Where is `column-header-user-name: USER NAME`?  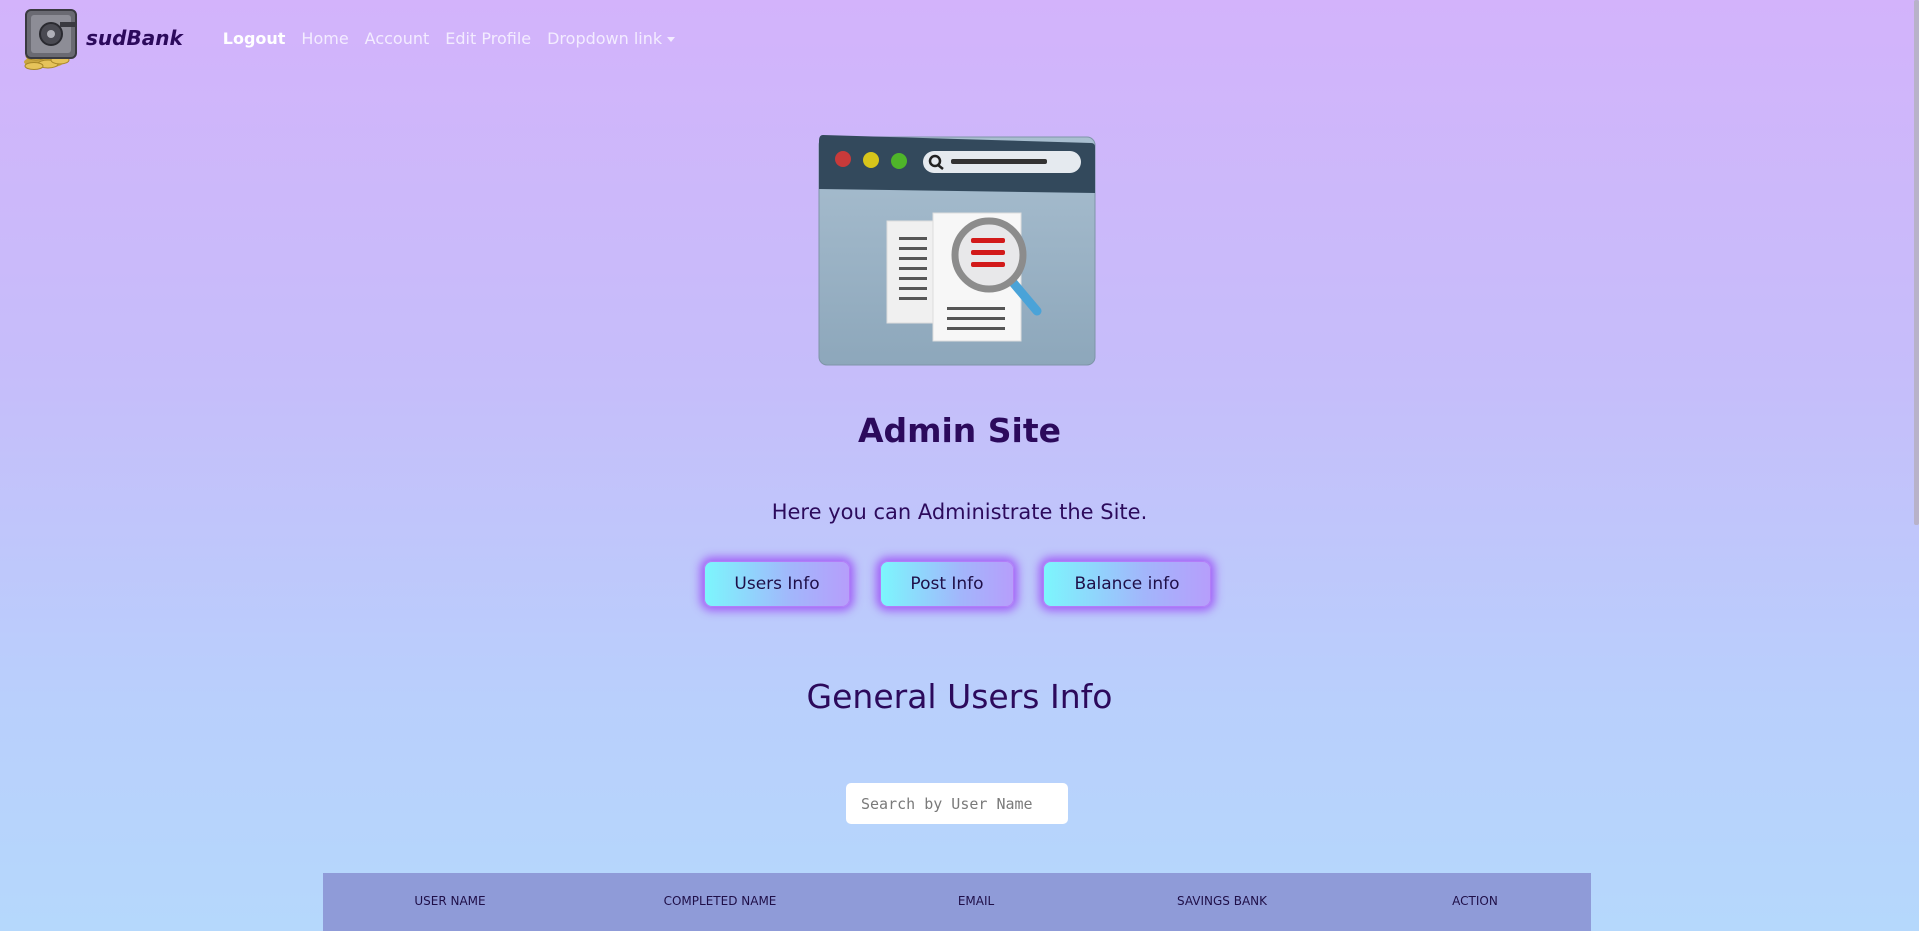
column-header-user-name: USER NAME is located at coordinates (450, 901).